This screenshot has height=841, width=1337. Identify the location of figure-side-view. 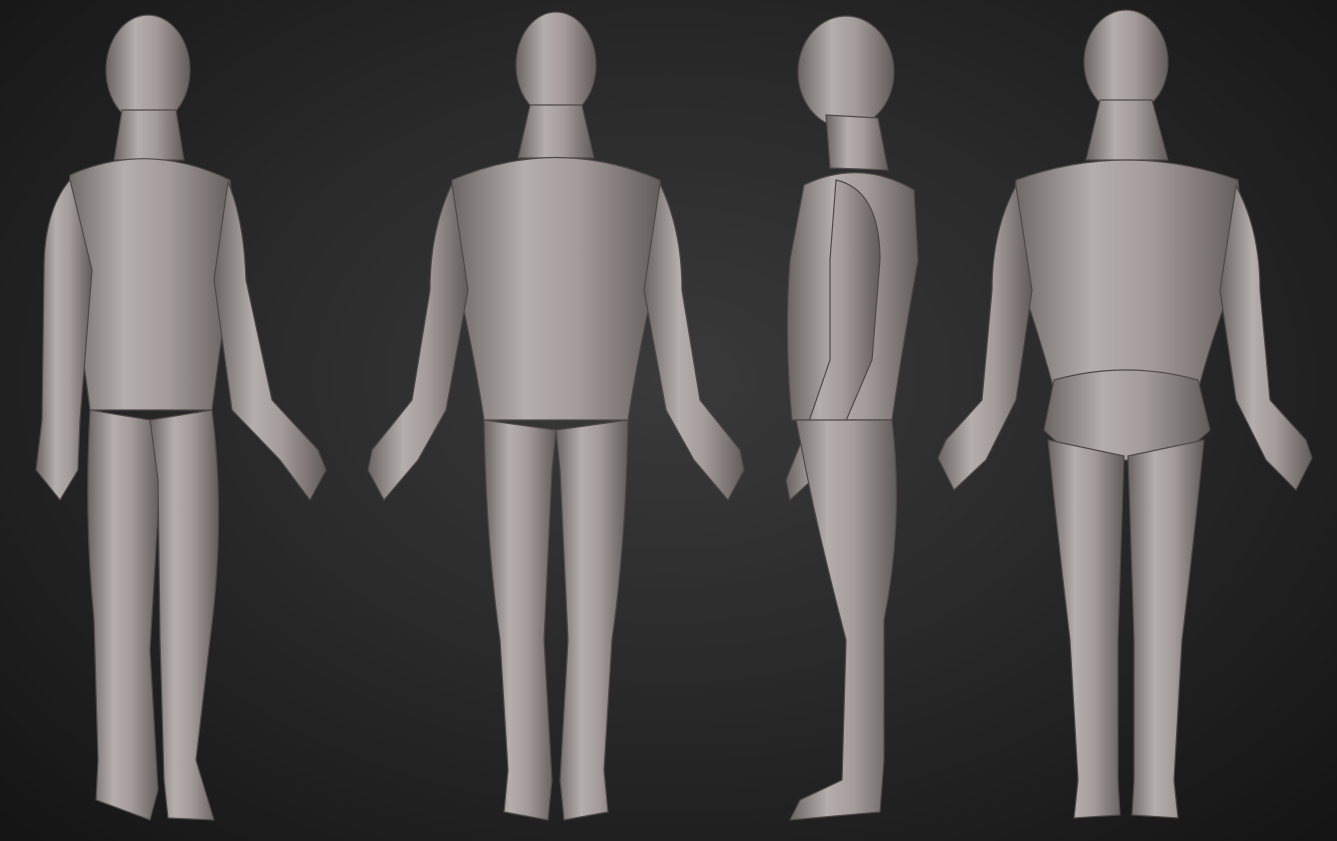
(852, 418).